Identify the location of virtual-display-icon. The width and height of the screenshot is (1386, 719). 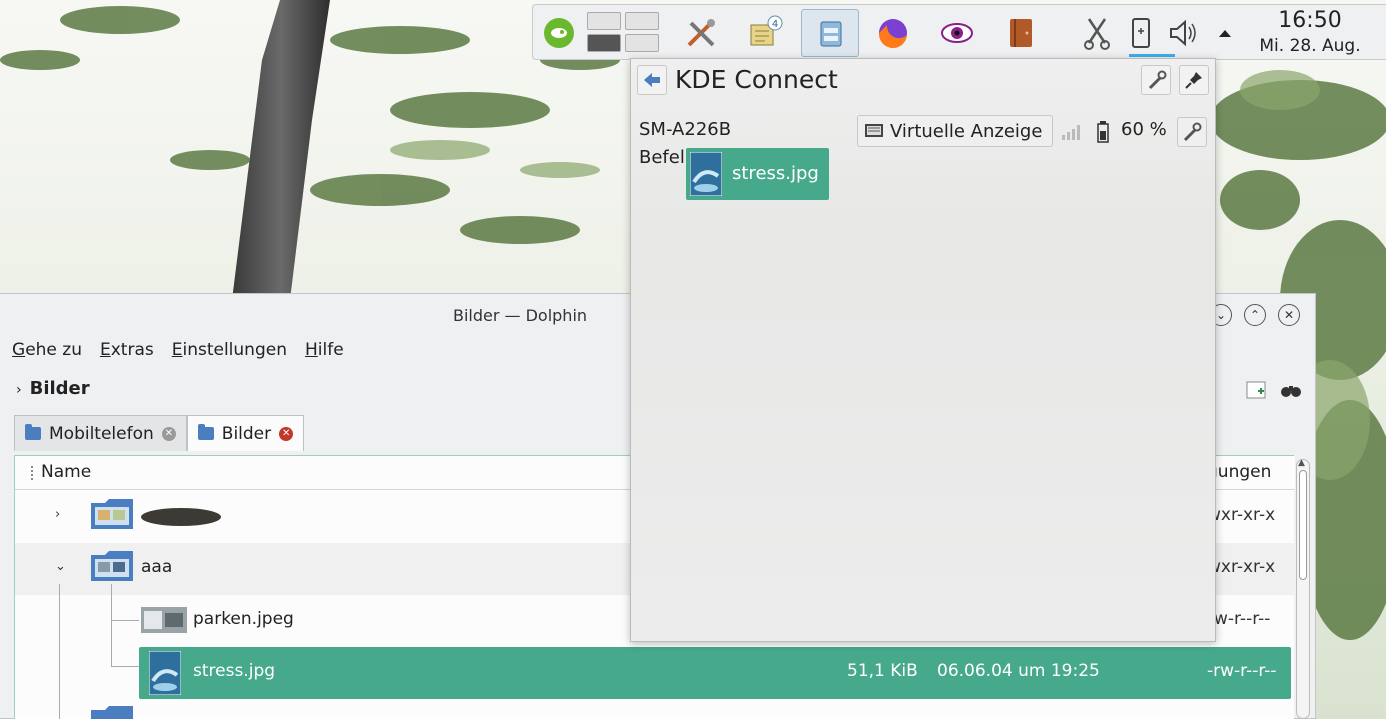
(874, 130).